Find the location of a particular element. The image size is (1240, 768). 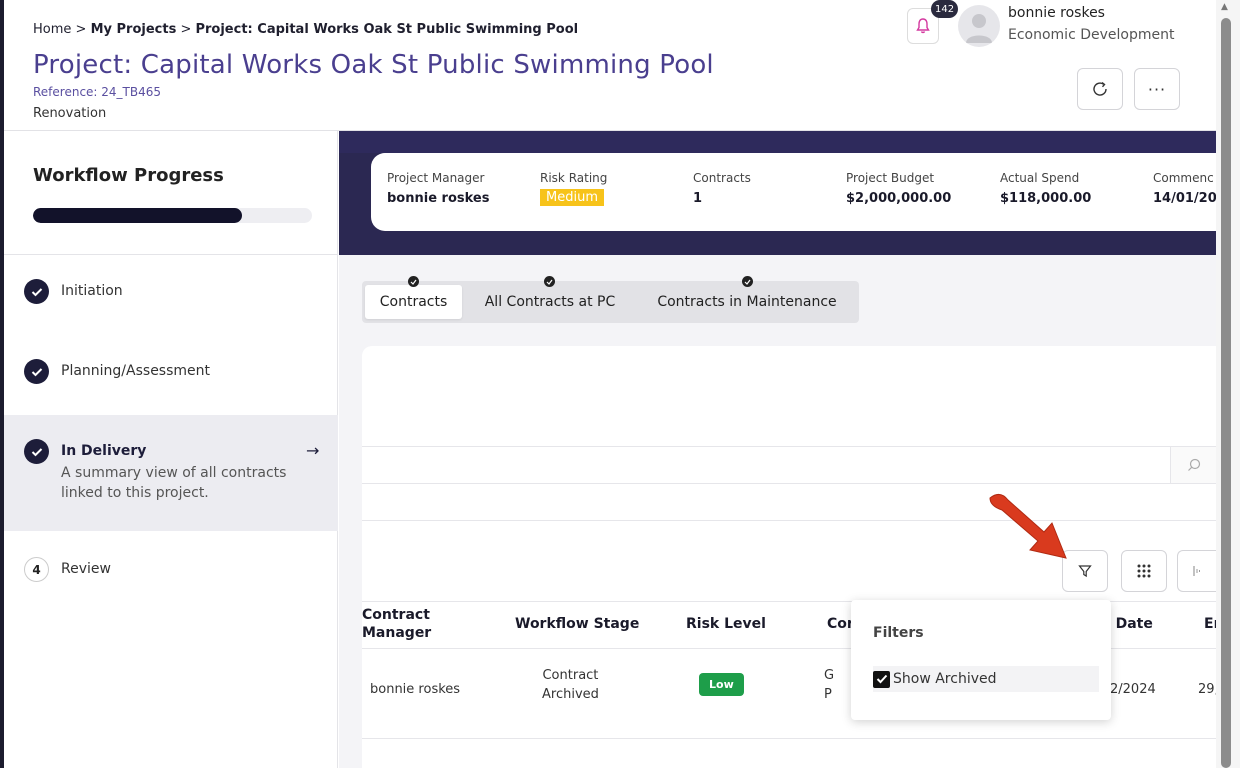

tab-all-contracts-at-pc: All Contracts at PC is located at coordinates (550, 297).